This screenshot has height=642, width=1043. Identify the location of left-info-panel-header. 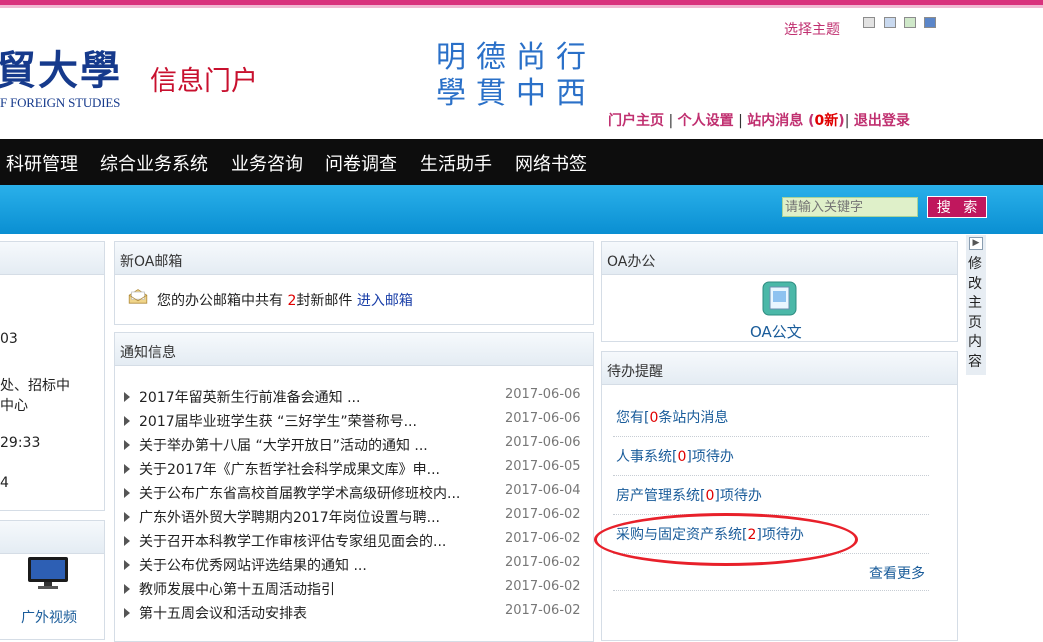
(52, 258).